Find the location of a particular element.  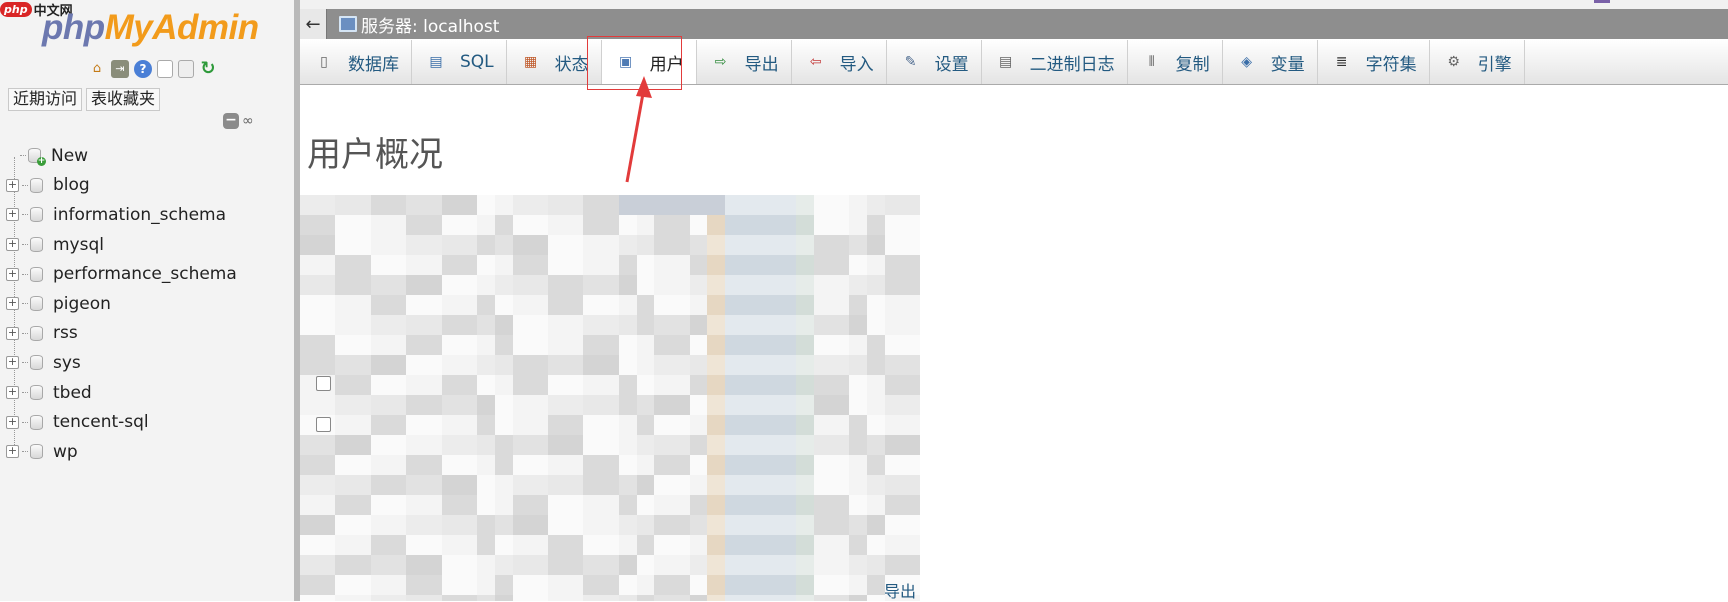

reload-icon: ↻ is located at coordinates (208, 69).